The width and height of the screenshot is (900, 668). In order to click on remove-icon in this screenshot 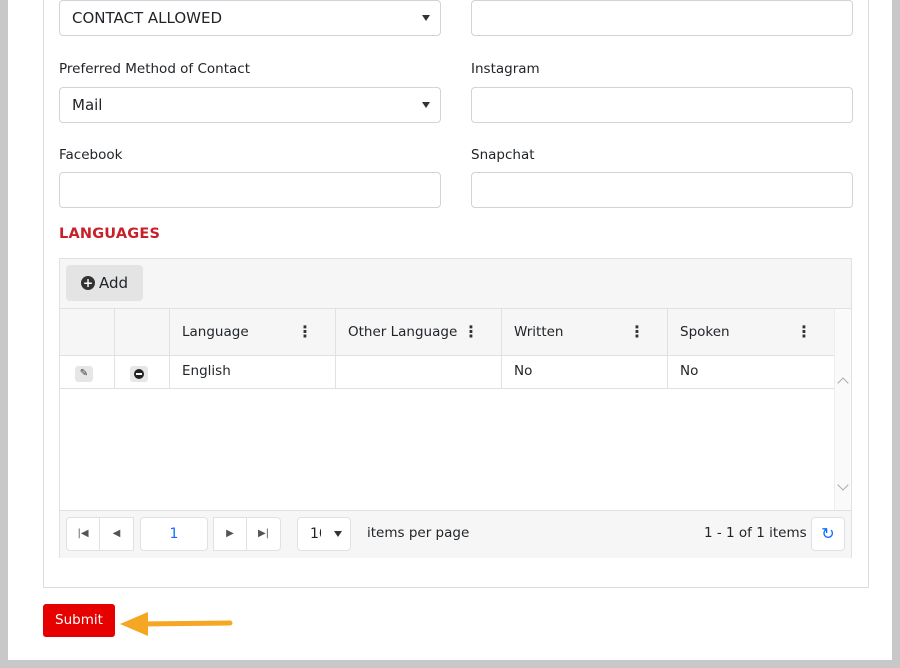, I will do `click(139, 374)`.